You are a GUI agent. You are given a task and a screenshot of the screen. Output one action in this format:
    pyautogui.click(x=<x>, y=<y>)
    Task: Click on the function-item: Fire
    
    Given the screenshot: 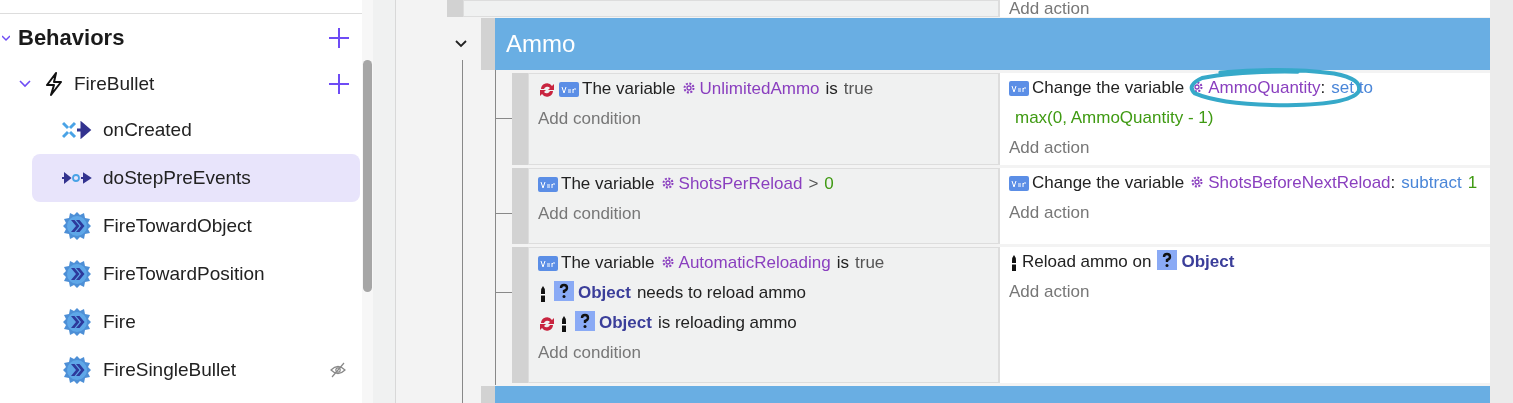 What is the action you would take?
    pyautogui.click(x=196, y=322)
    